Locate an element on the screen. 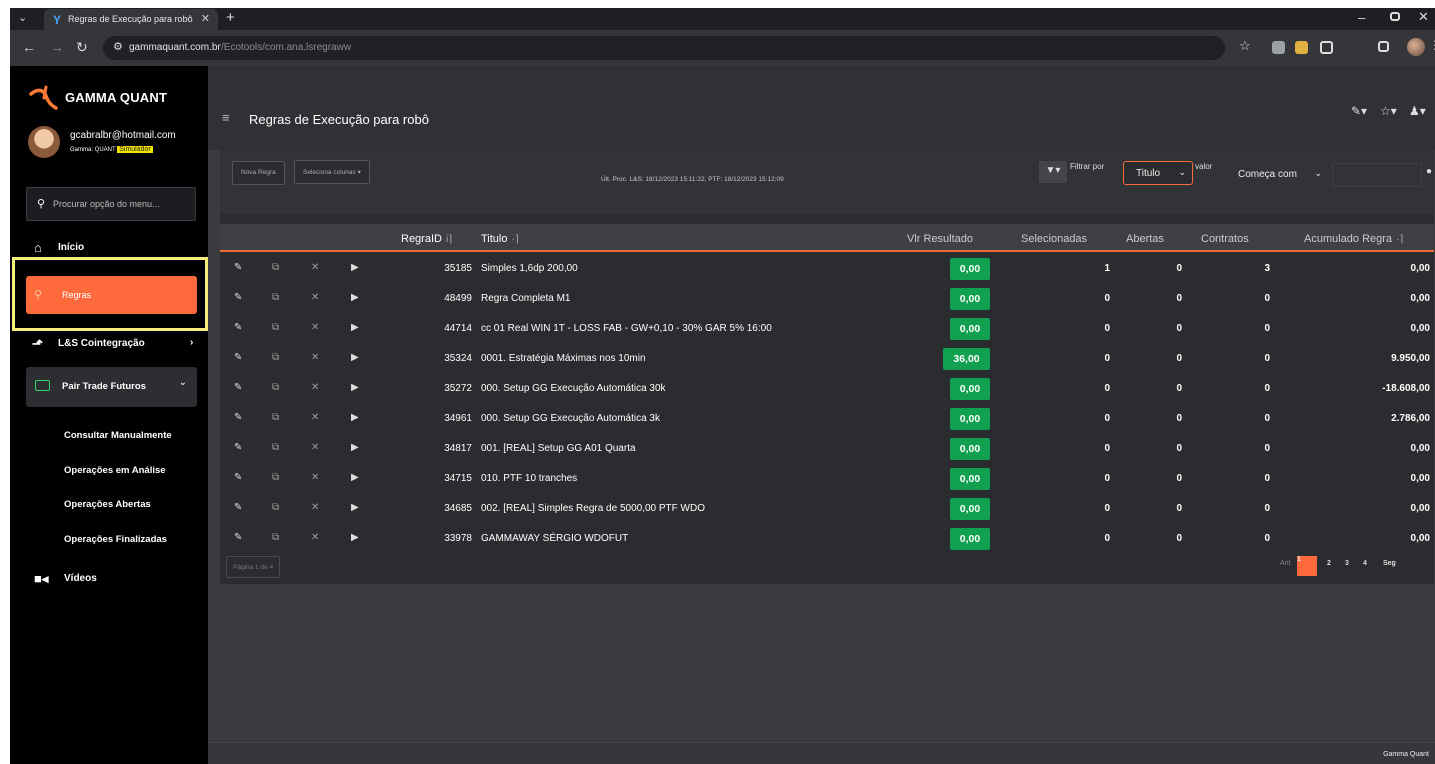  table-row: ✎ ⧉ ✕ ▶ 48499 Regra Completa M1 0,00 0 0 0 0,00 is located at coordinates (827, 299).